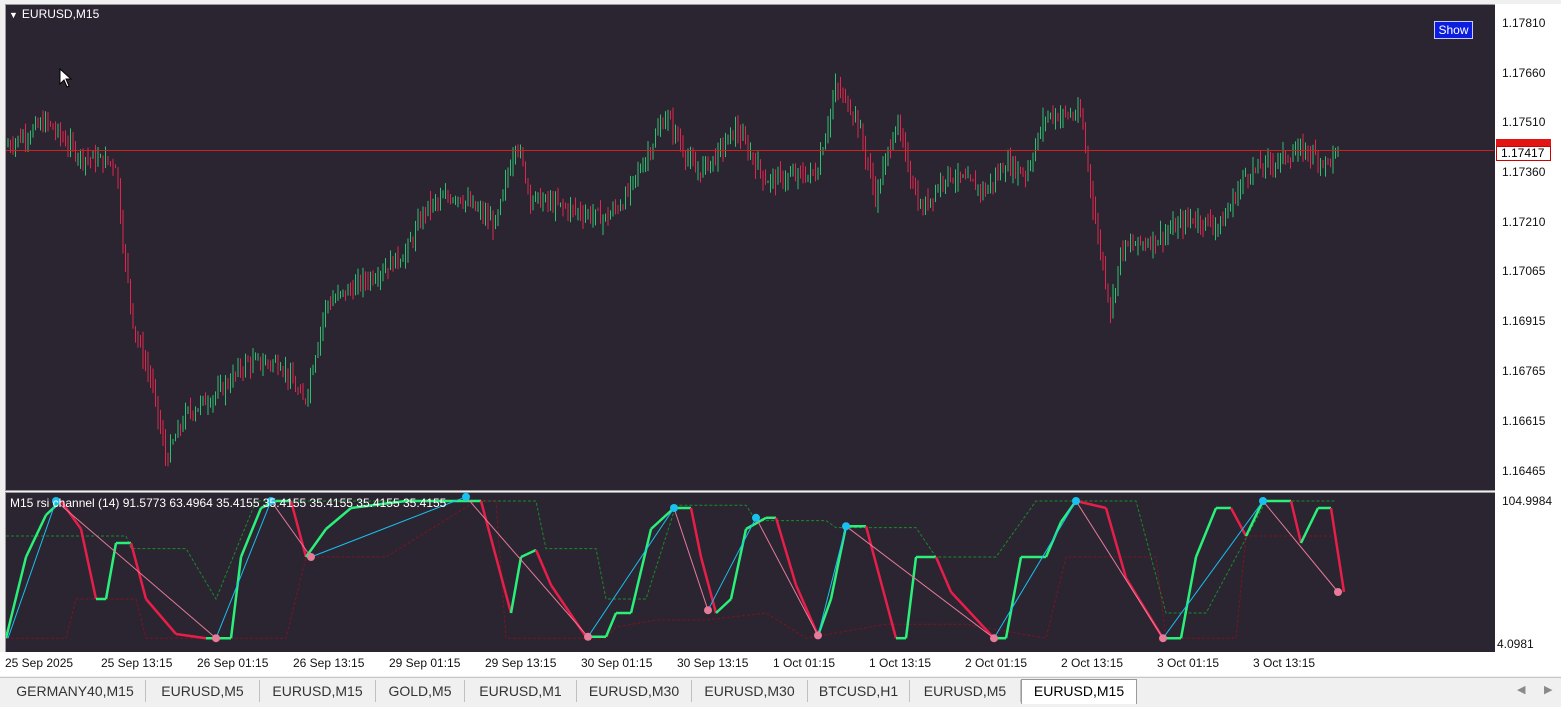 This screenshot has width=1561, height=707. Describe the element at coordinates (425, 663) in the screenshot. I see `time-tick-label: 29 Sep 01:15` at that location.